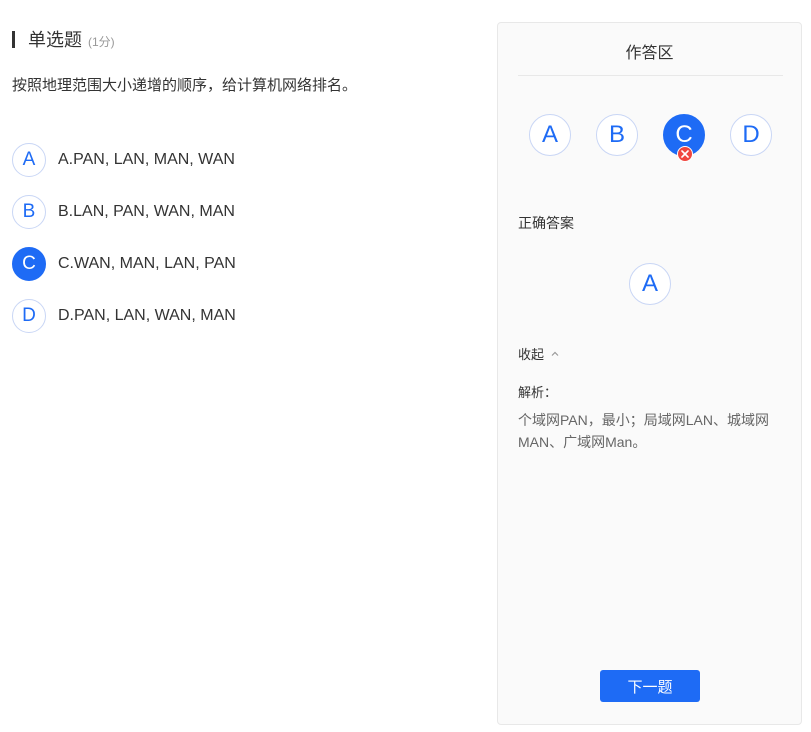  Describe the element at coordinates (101, 42) in the screenshot. I see `question-score: (1分)` at that location.